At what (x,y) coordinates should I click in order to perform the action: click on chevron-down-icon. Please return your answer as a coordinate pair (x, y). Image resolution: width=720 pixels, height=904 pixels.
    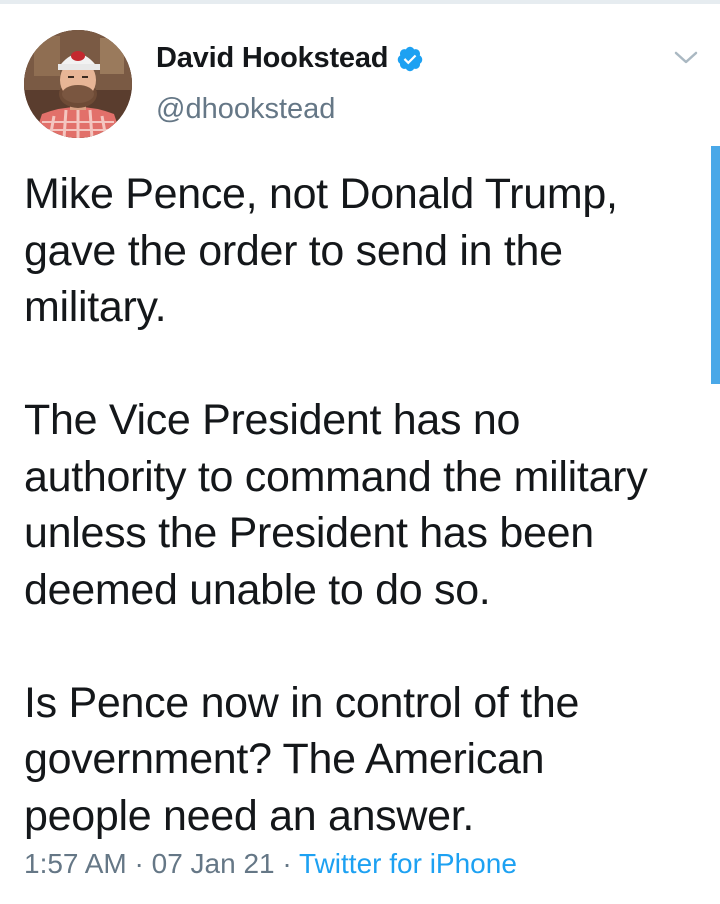
    Looking at the image, I should click on (686, 58).